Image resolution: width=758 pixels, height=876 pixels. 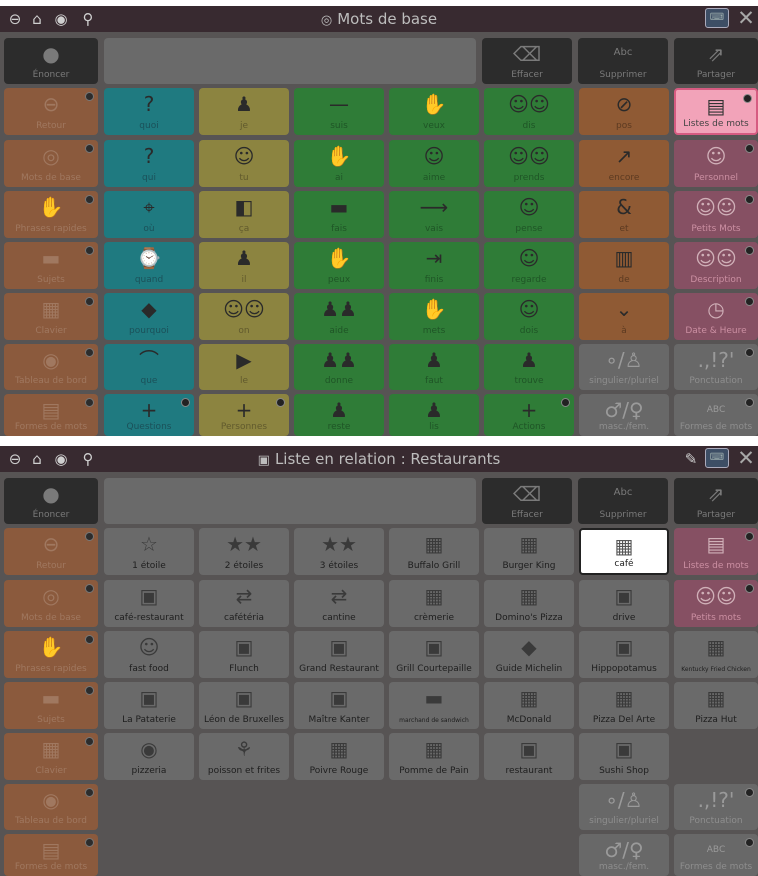 I want to click on word-button-quand: ⌚ quand, so click(x=149, y=265).